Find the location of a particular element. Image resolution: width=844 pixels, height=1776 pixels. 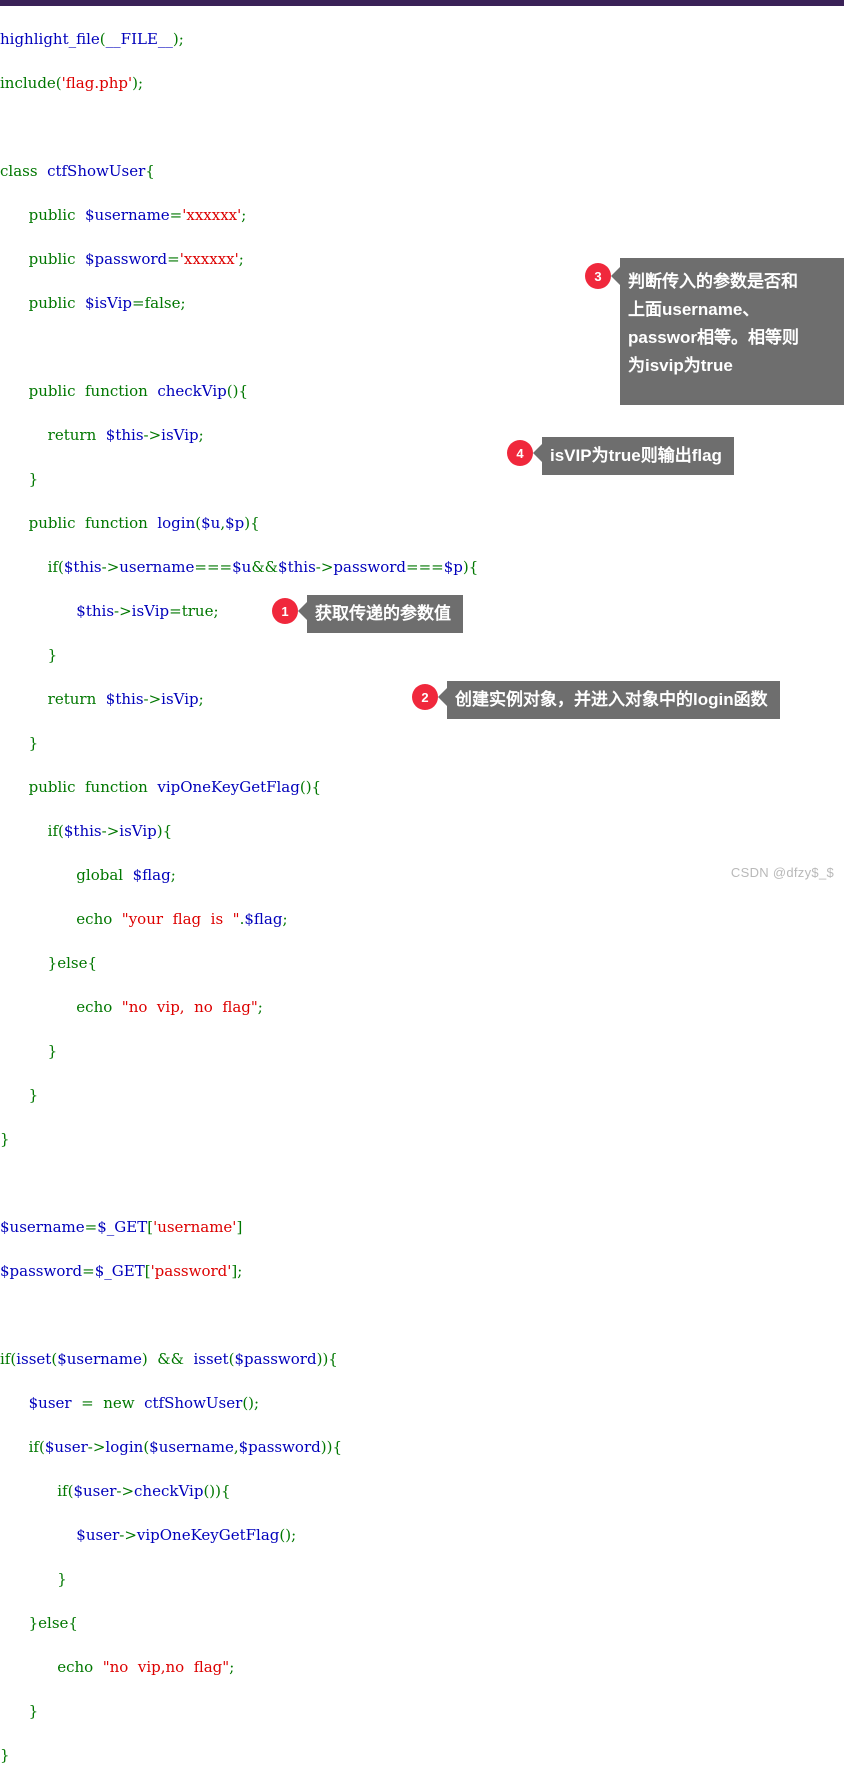

code-line: $username=$_GET['username'] is located at coordinates (121, 1227).